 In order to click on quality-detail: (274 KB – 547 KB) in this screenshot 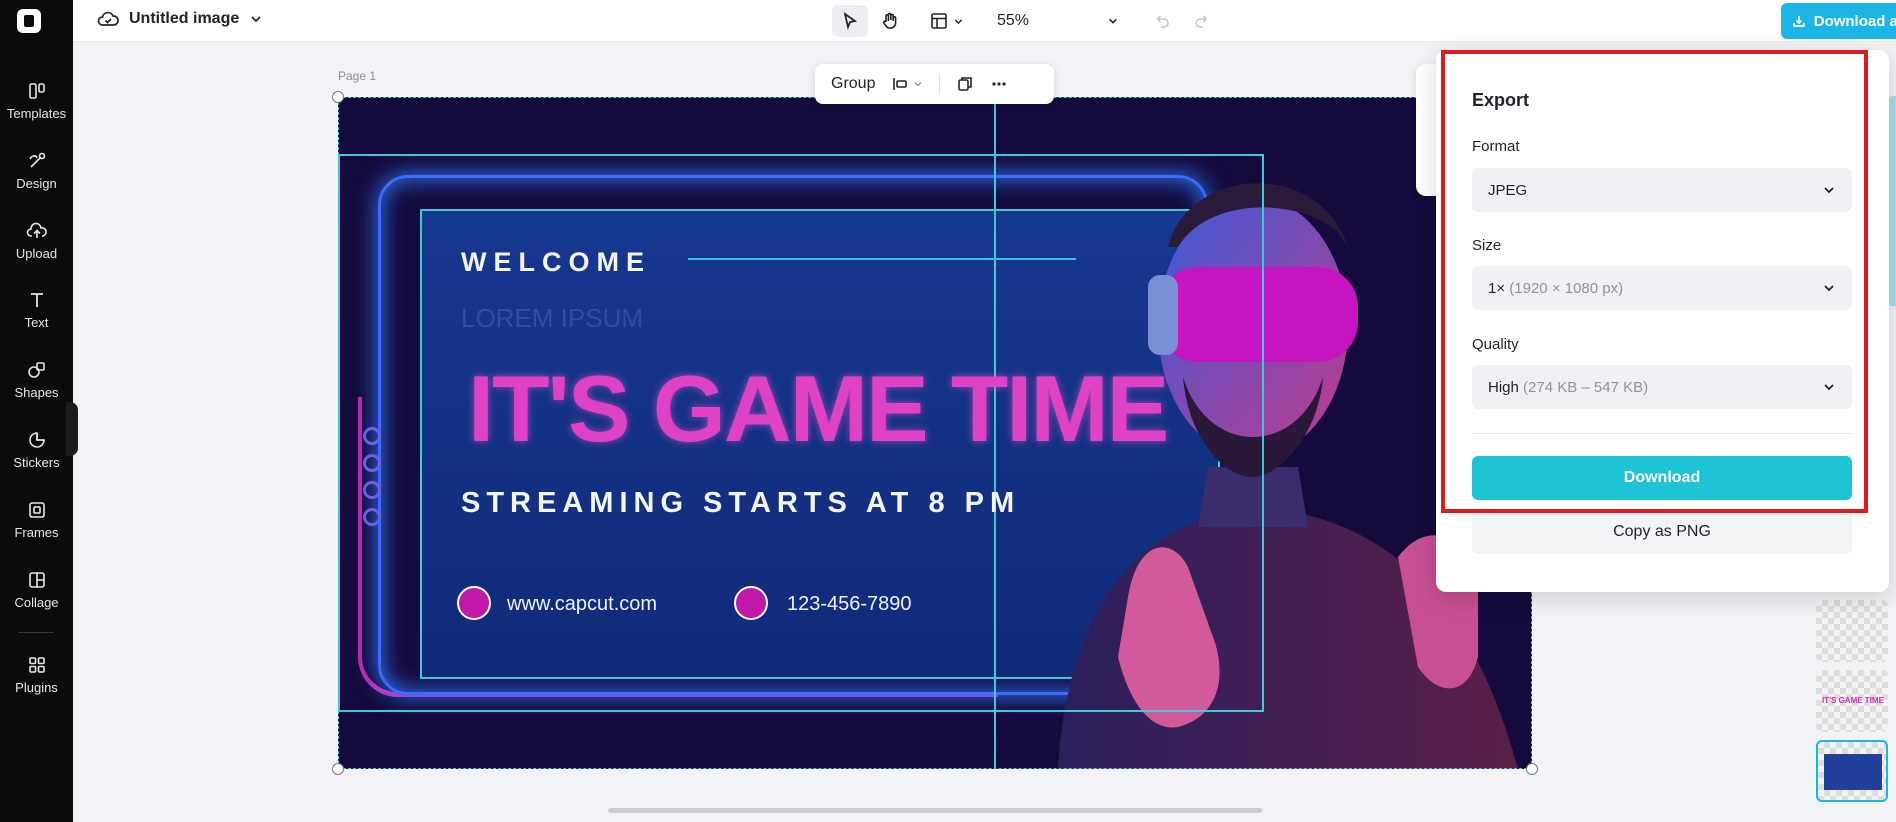, I will do `click(1586, 387)`.